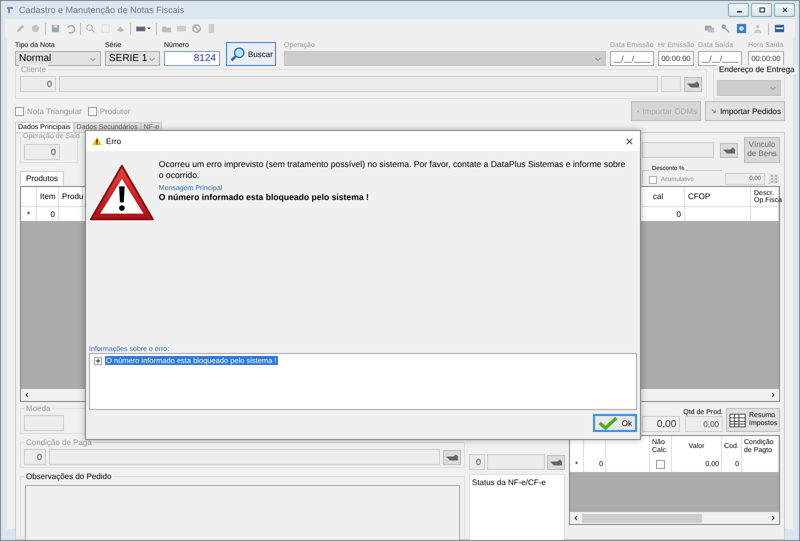  What do you see at coordinates (713, 111) in the screenshot?
I see `import-icon` at bounding box center [713, 111].